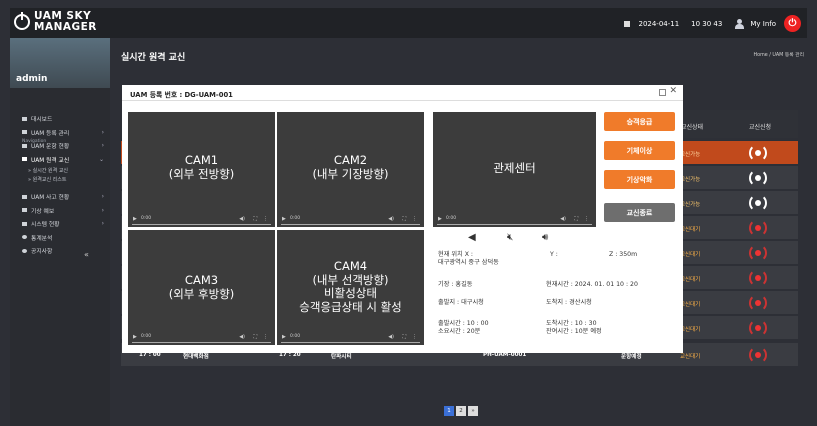  What do you see at coordinates (350, 266) in the screenshot?
I see `cam4-title: CAM4` at bounding box center [350, 266].